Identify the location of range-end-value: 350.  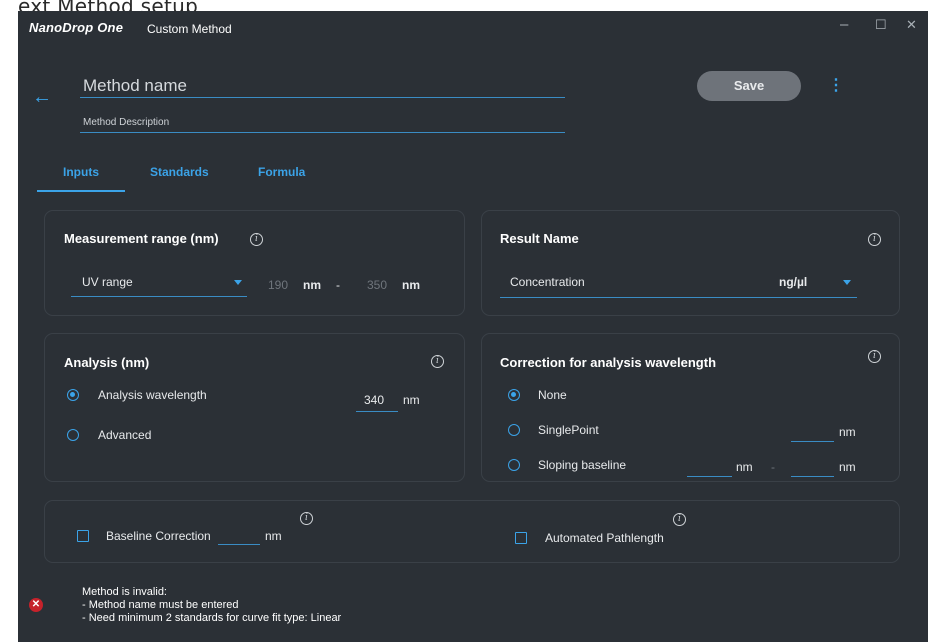
(377, 285).